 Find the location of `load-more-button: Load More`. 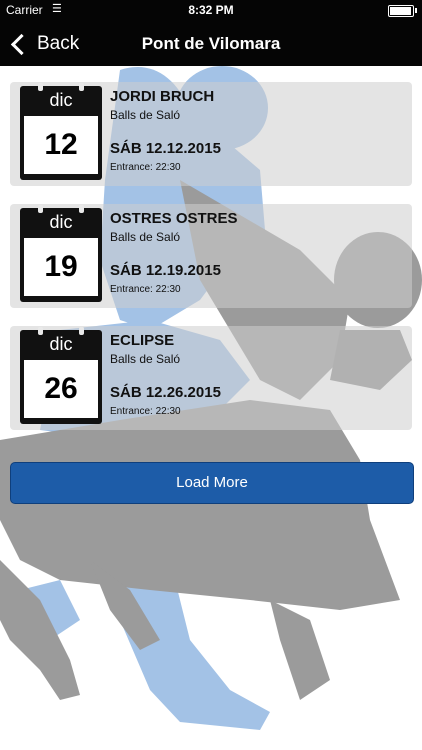

load-more-button: Load More is located at coordinates (212, 483).